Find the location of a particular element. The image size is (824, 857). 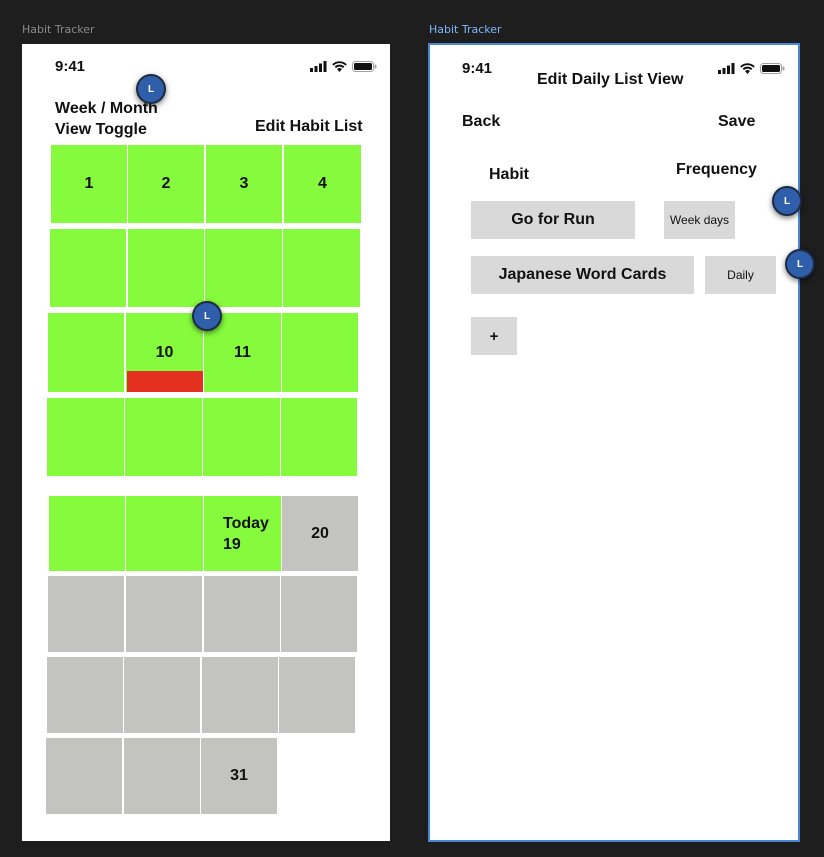

edit-habit-list-link: Edit Habit List is located at coordinates (309, 126).